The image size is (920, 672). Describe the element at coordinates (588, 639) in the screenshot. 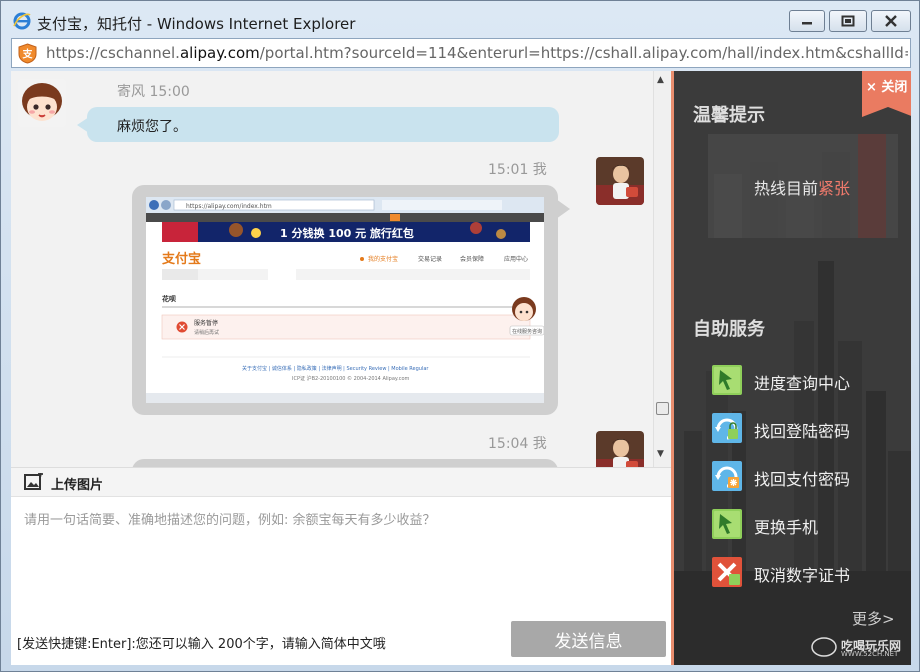

I see `send-message-button: 发送信息` at that location.